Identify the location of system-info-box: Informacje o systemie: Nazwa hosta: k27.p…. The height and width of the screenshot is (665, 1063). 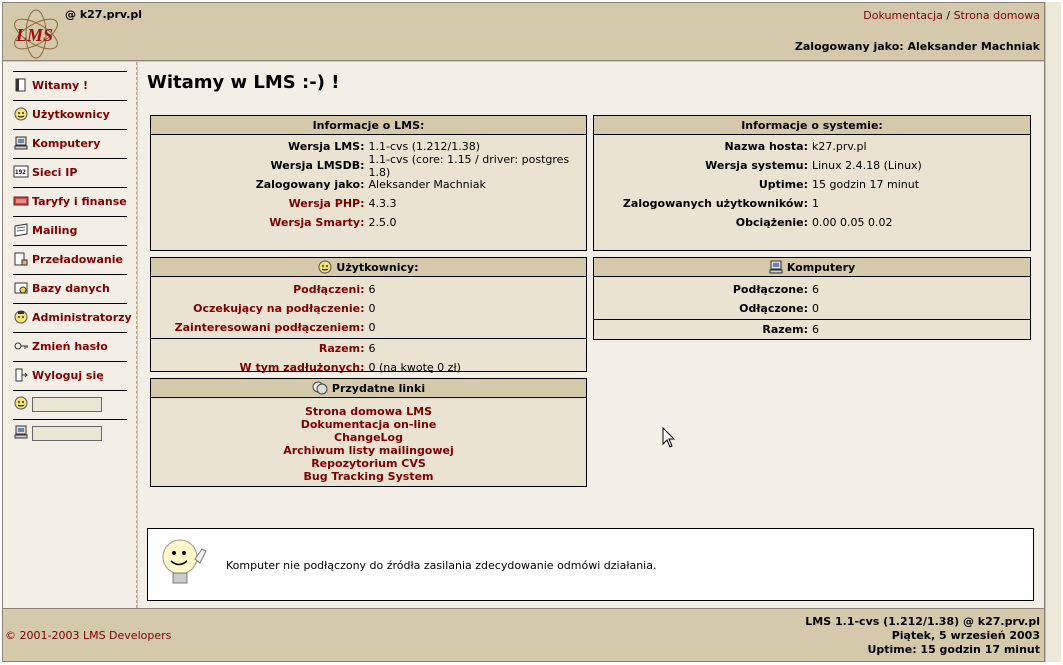
(812, 183).